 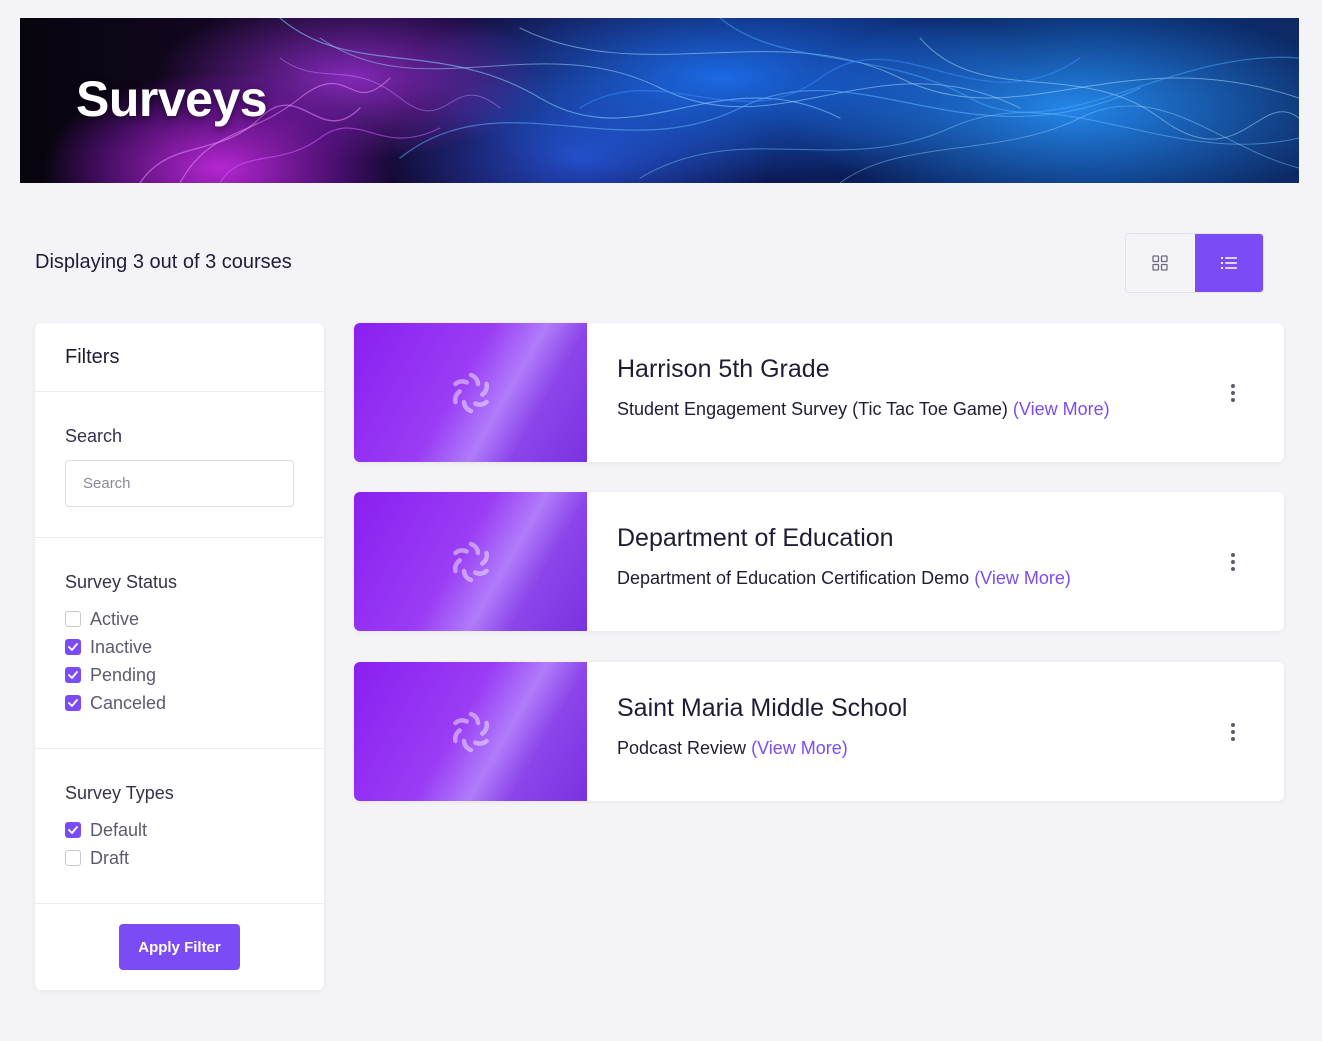 What do you see at coordinates (119, 829) in the screenshot?
I see `type-option-label: Default` at bounding box center [119, 829].